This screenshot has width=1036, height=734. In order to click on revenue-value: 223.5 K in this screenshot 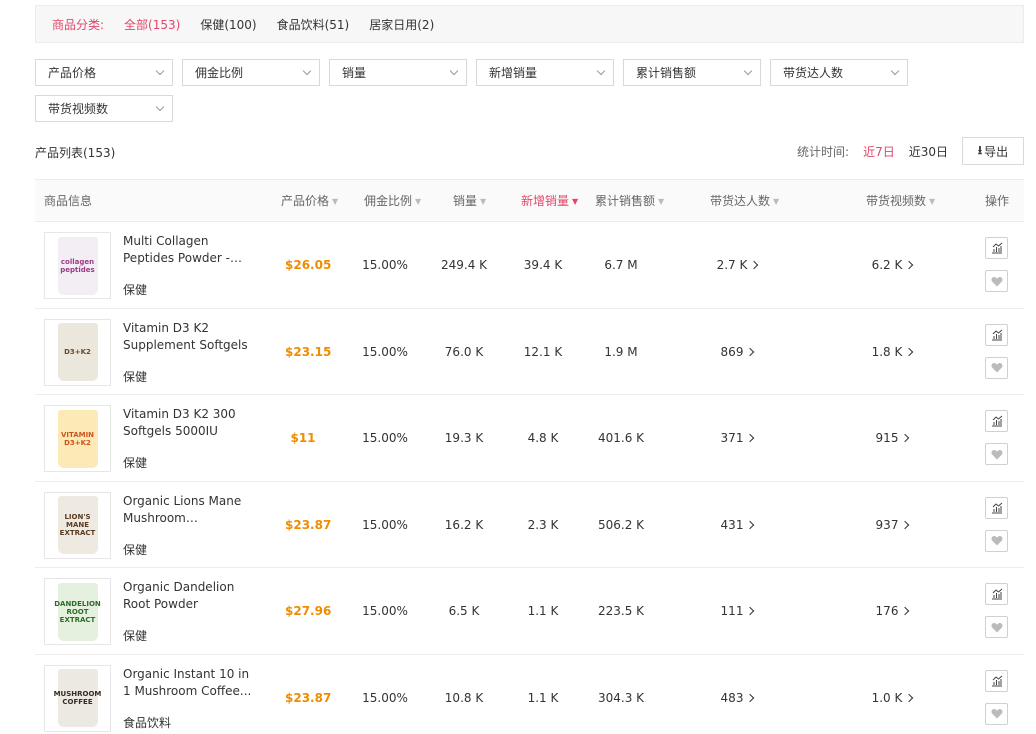, I will do `click(621, 611)`.